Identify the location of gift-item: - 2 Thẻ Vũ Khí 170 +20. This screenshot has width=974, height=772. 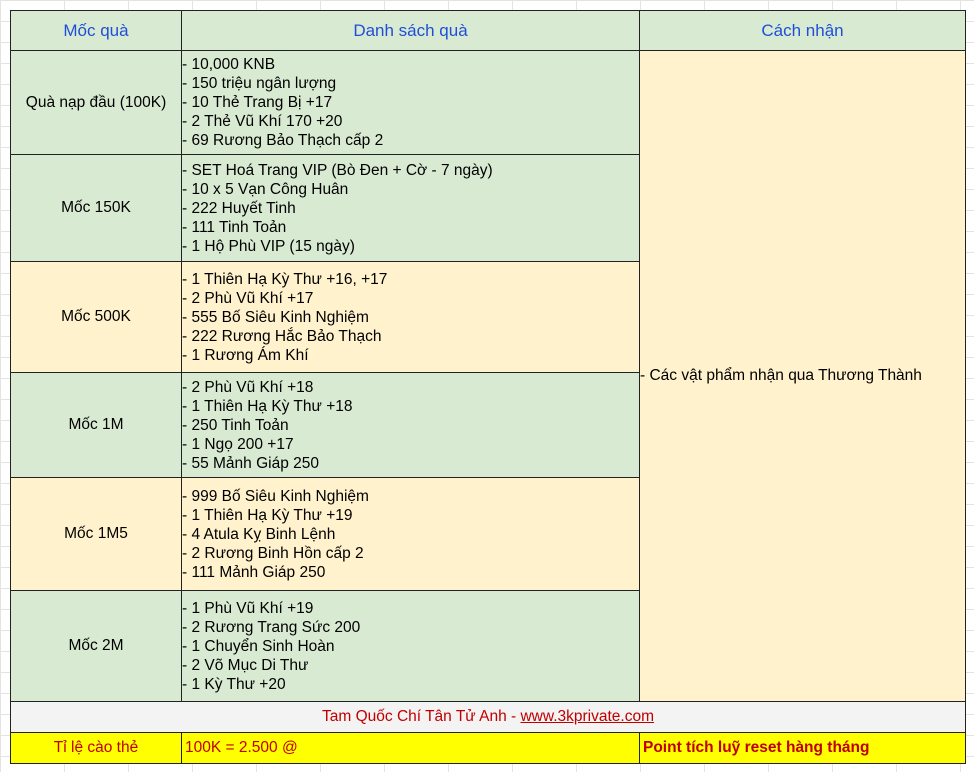
(262, 121).